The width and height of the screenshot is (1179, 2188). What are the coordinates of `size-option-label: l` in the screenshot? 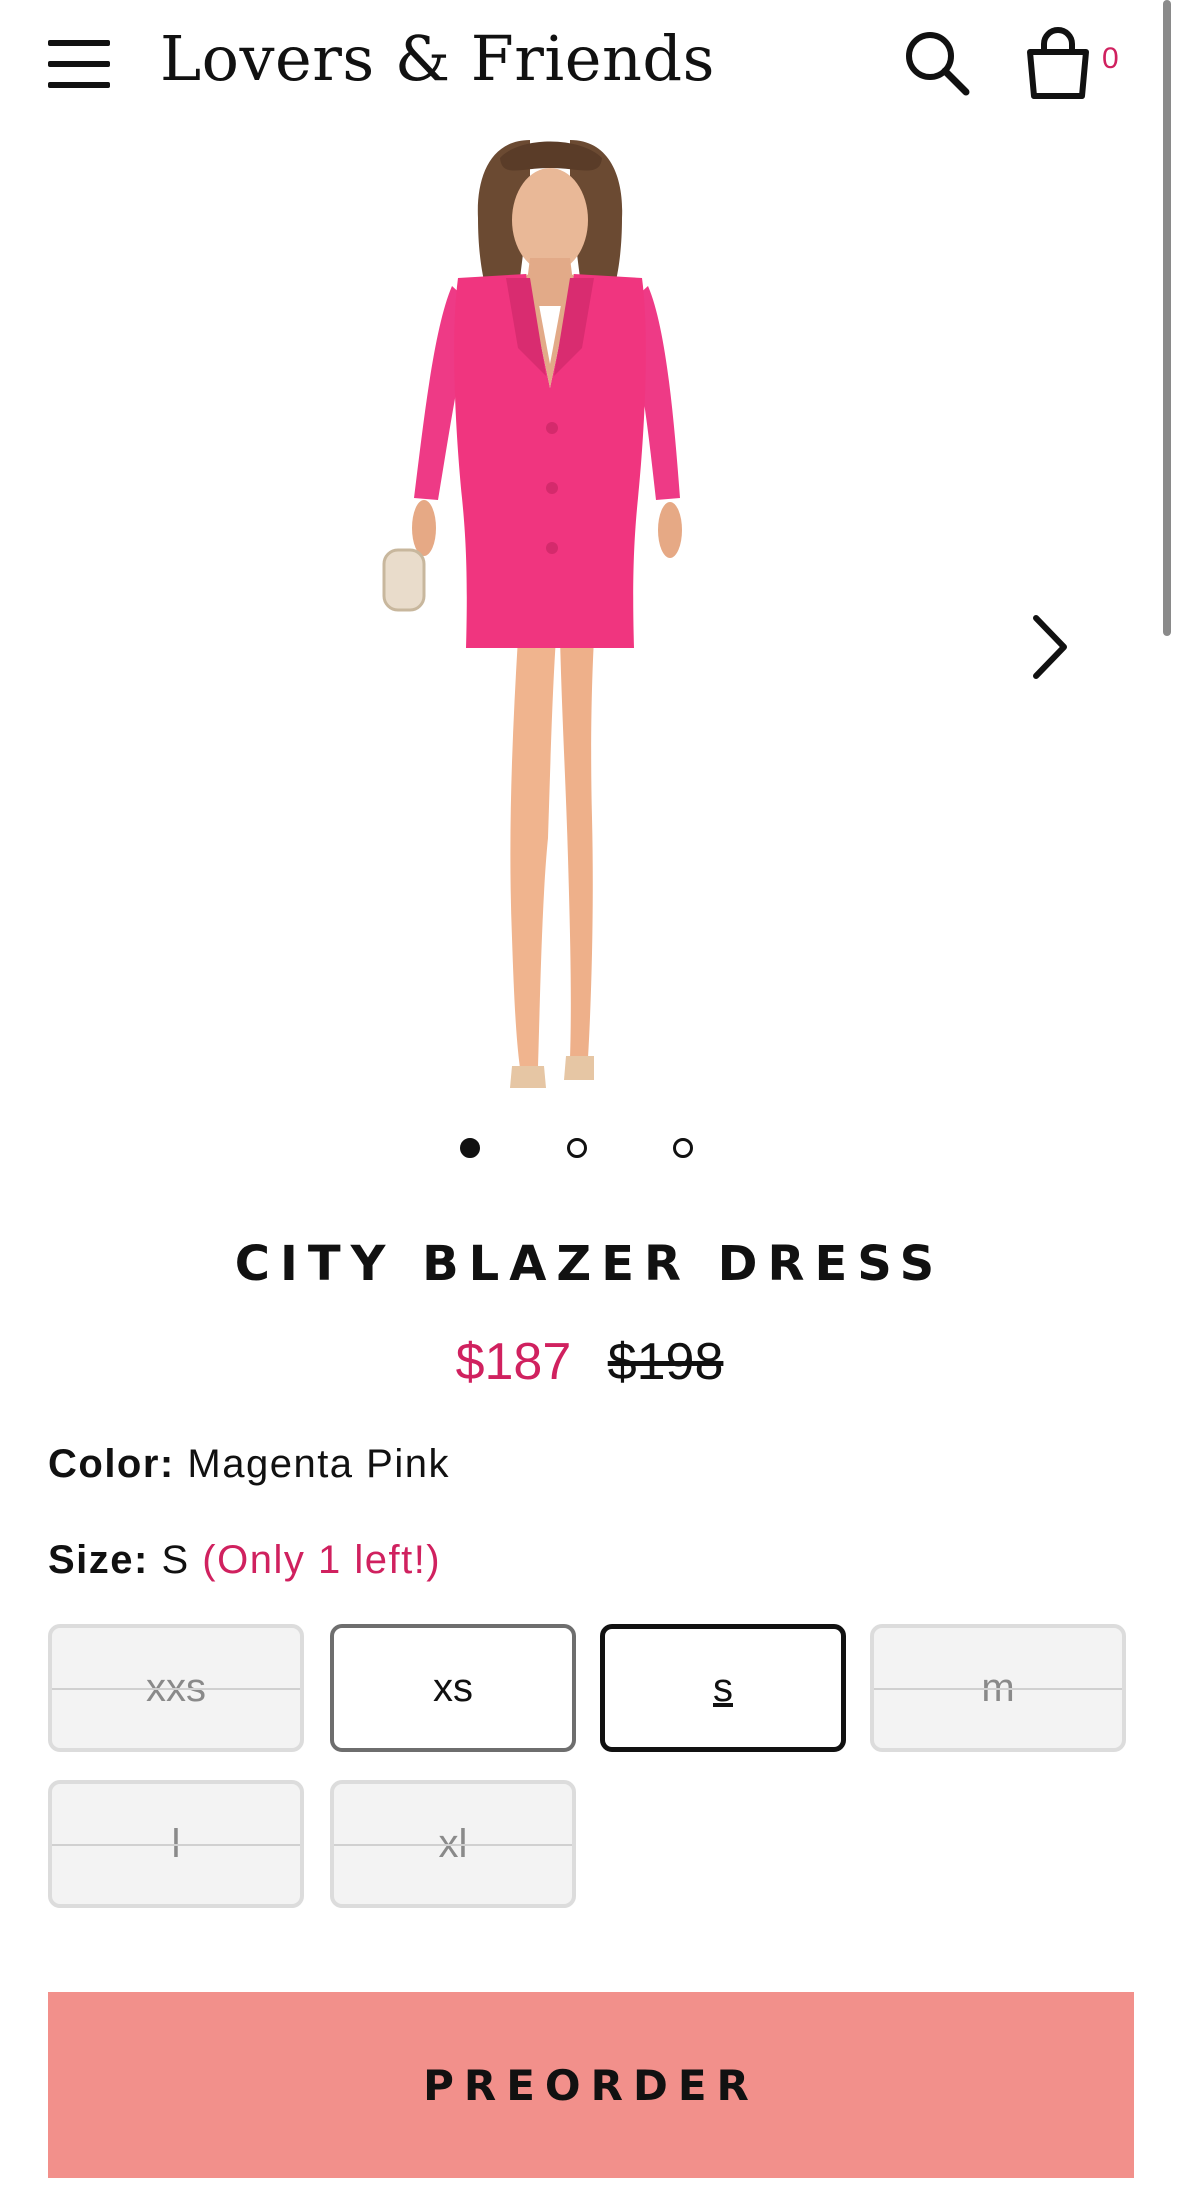 It's located at (176, 1843).